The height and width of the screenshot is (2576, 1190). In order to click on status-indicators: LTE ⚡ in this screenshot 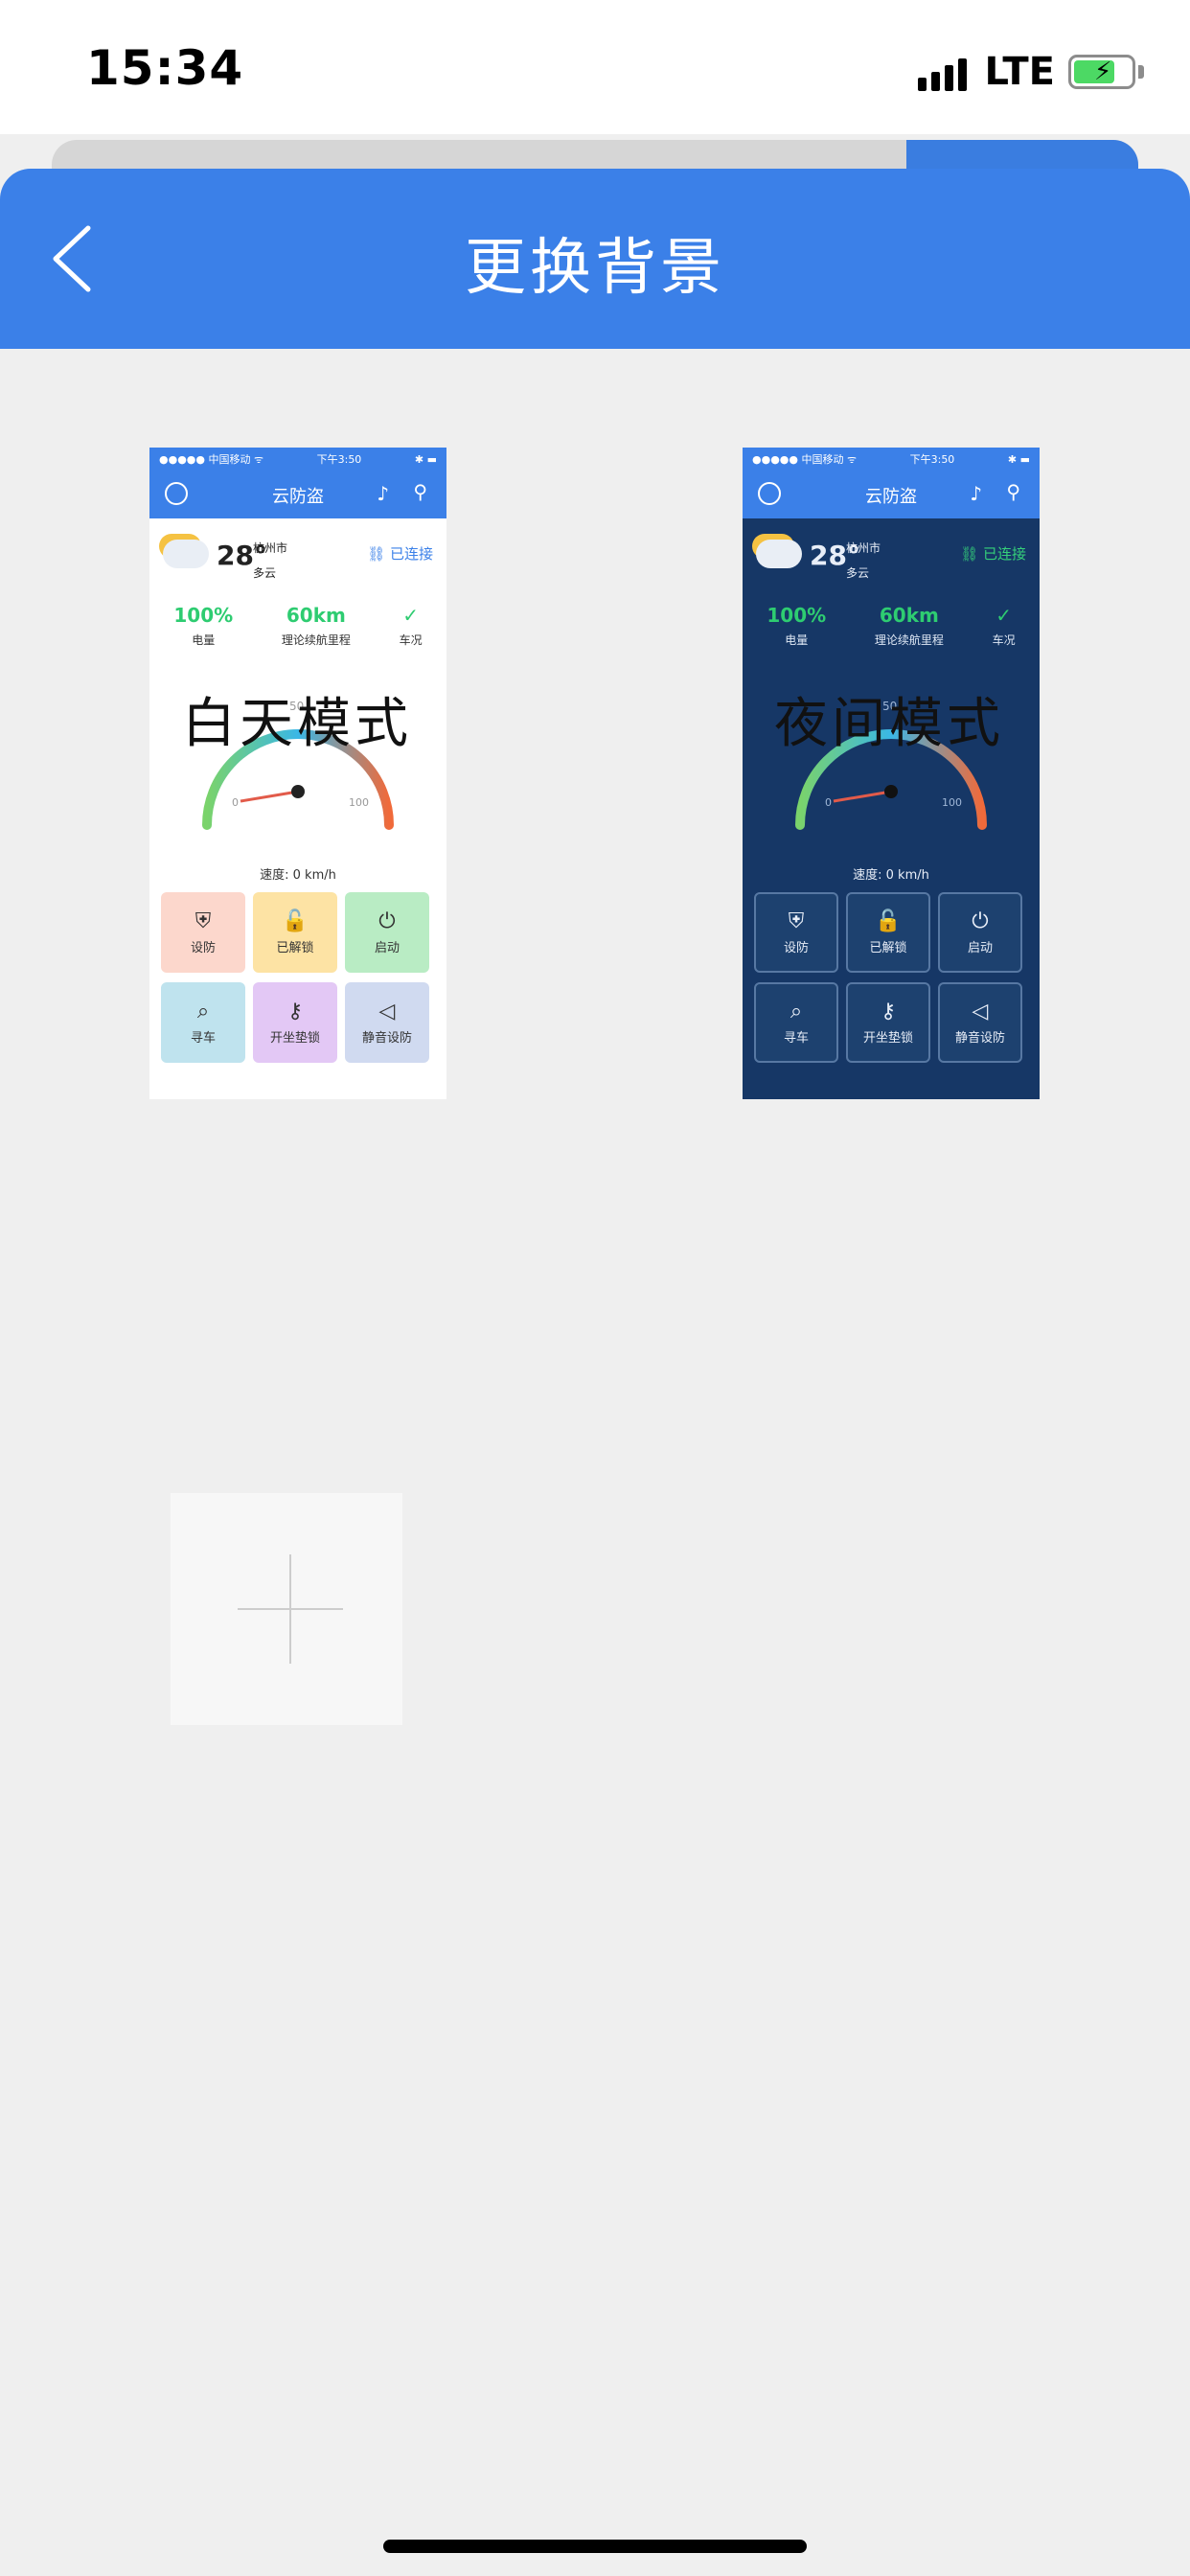, I will do `click(1031, 72)`.